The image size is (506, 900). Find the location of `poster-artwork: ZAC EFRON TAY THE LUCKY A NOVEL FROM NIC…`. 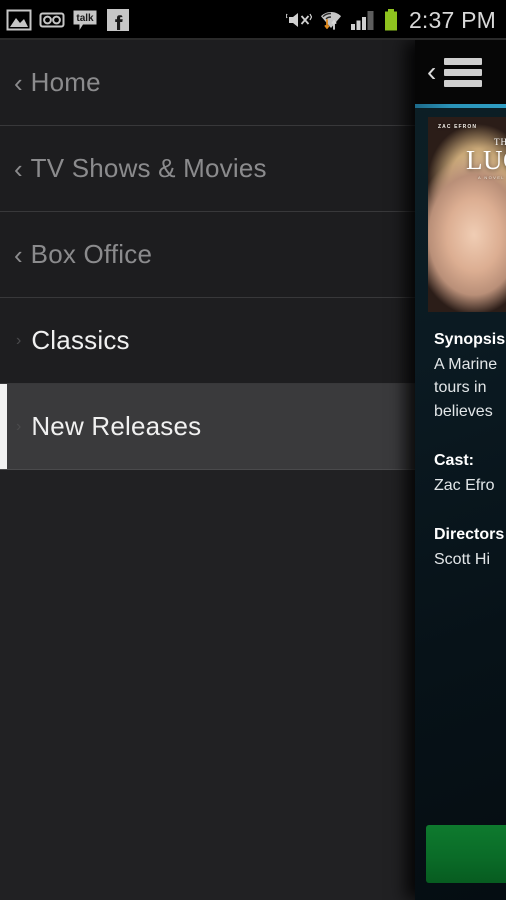

poster-artwork: ZAC EFRON TAY THE LUCKY A NOVEL FROM NIC… is located at coordinates (467, 214).